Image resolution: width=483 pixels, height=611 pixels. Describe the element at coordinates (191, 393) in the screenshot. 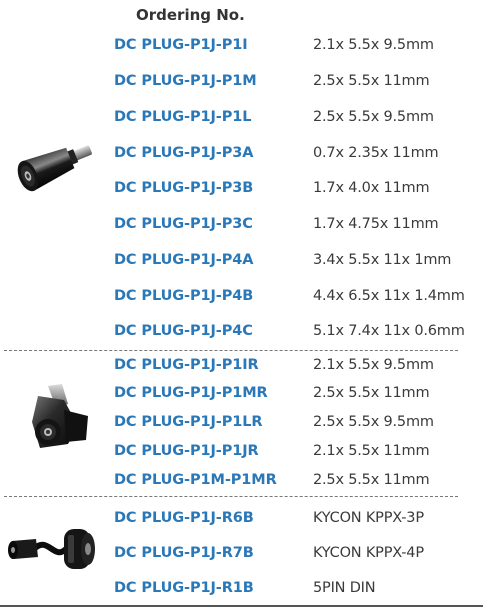

I see `ordering-code: DC PLUG-P1J-P1MR` at that location.